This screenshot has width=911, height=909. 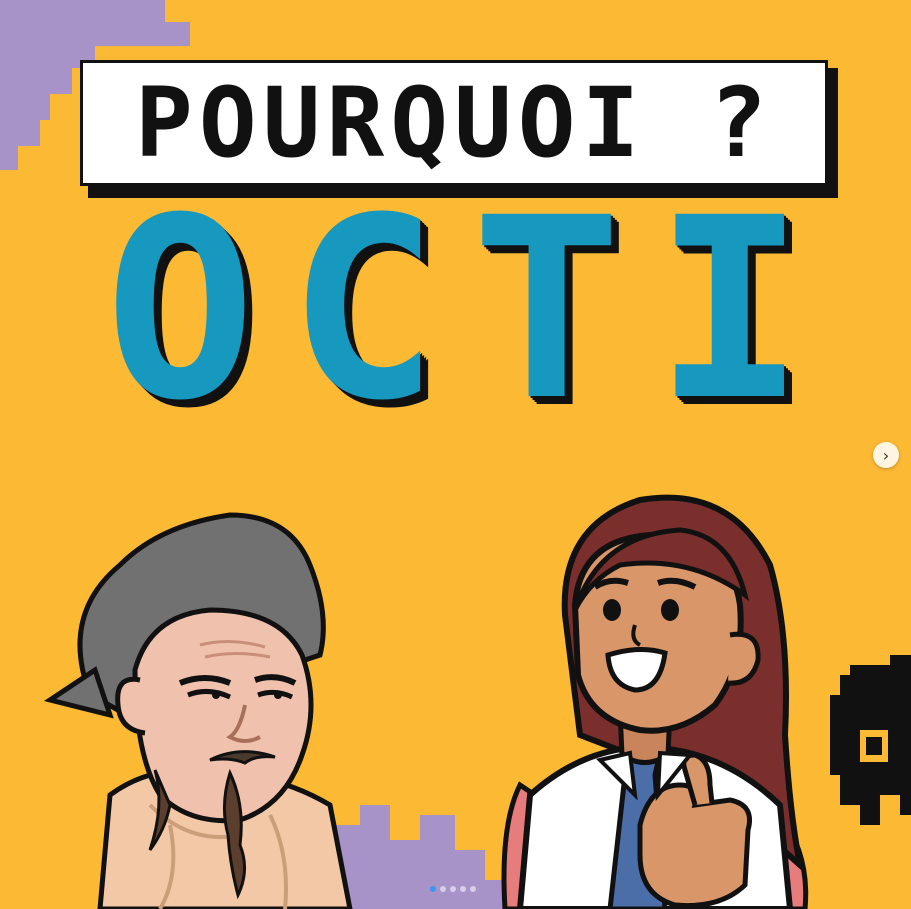 I want to click on carousel-pagination, so click(x=453, y=889).